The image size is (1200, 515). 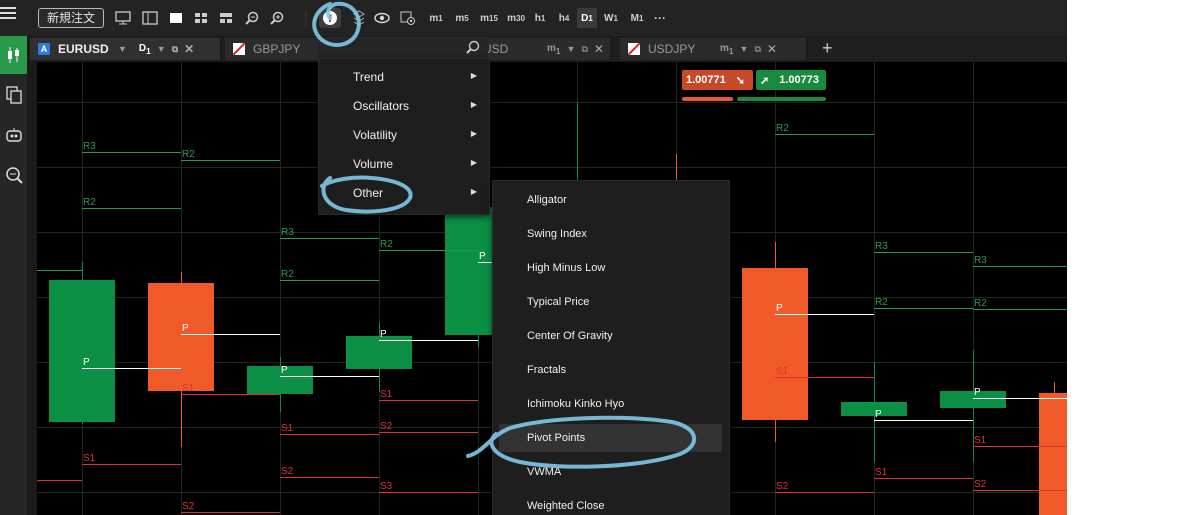 I want to click on zoom-in-icon, so click(x=277, y=18).